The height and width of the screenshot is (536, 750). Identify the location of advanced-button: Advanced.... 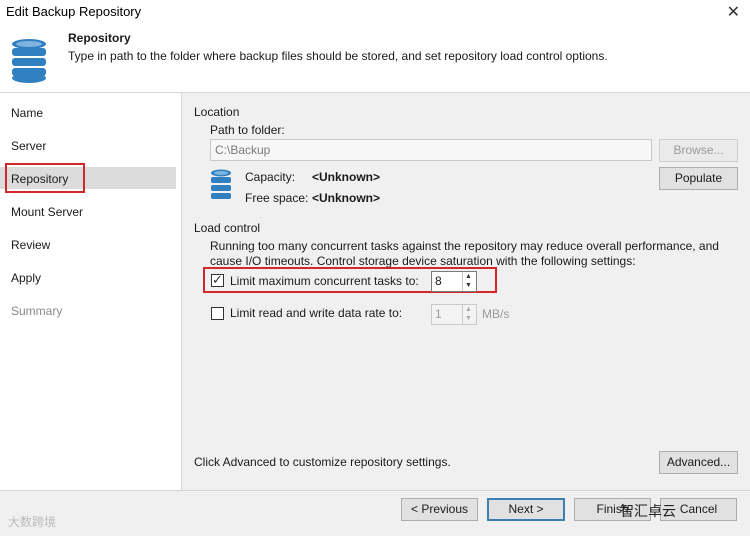
(698, 462).